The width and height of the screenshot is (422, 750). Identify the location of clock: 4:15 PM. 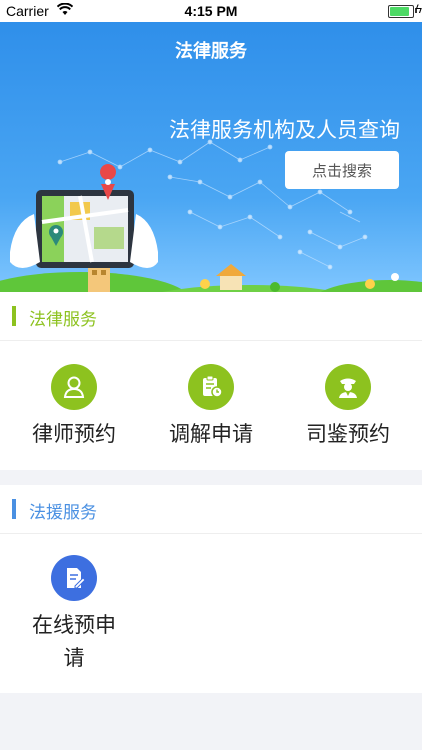
(211, 11).